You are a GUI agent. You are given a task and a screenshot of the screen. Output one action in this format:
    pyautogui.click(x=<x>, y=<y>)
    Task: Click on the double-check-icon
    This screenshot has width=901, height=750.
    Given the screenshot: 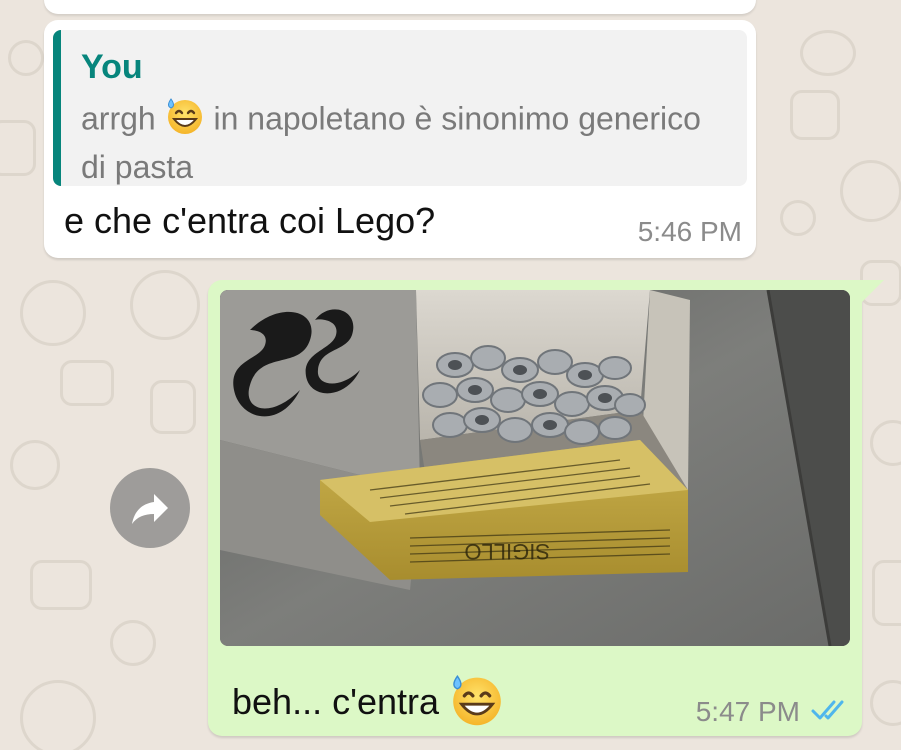 What is the action you would take?
    pyautogui.click(x=830, y=710)
    